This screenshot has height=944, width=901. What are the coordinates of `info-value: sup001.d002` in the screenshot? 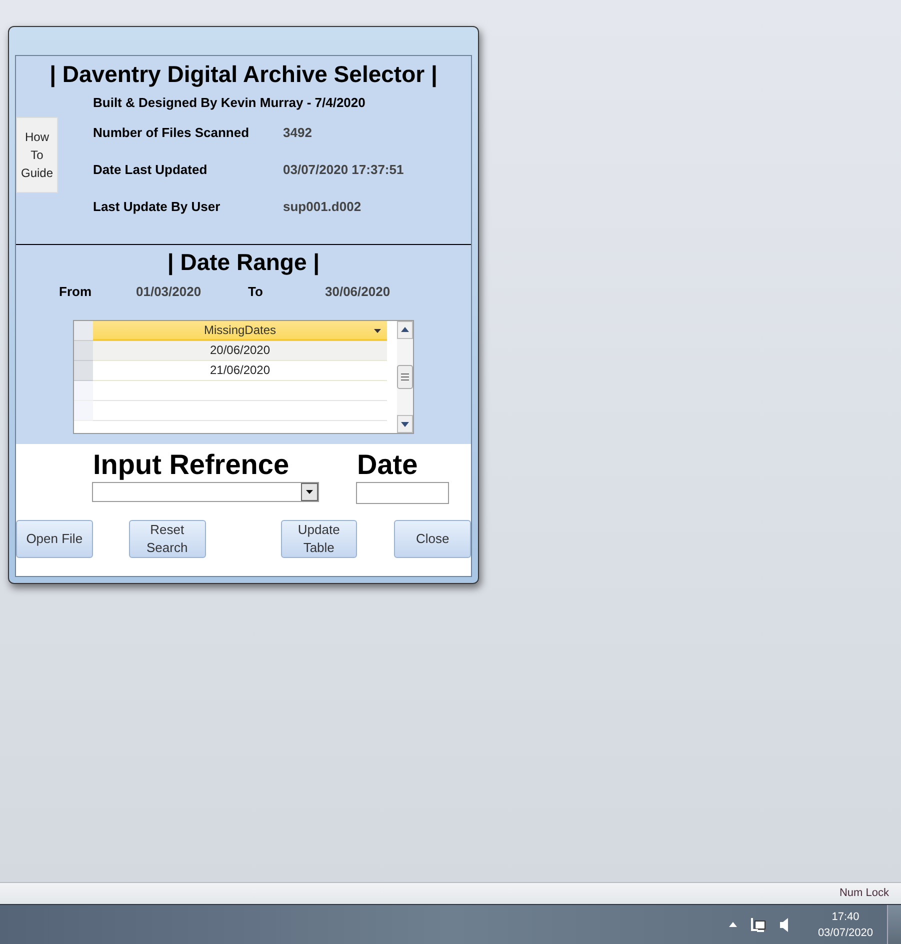 It's located at (322, 207).